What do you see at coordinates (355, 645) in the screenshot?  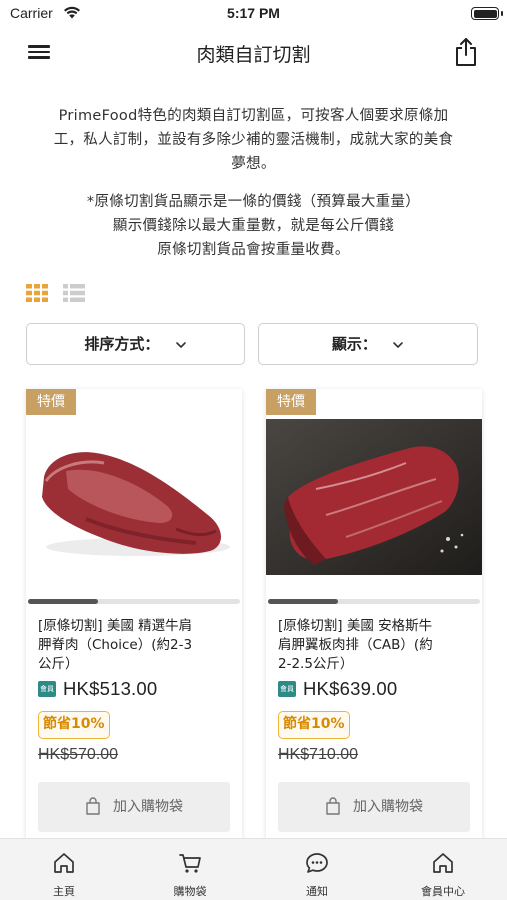 I see `product-name-line: 肩胛翼板肉排（CAB）(約` at bounding box center [355, 645].